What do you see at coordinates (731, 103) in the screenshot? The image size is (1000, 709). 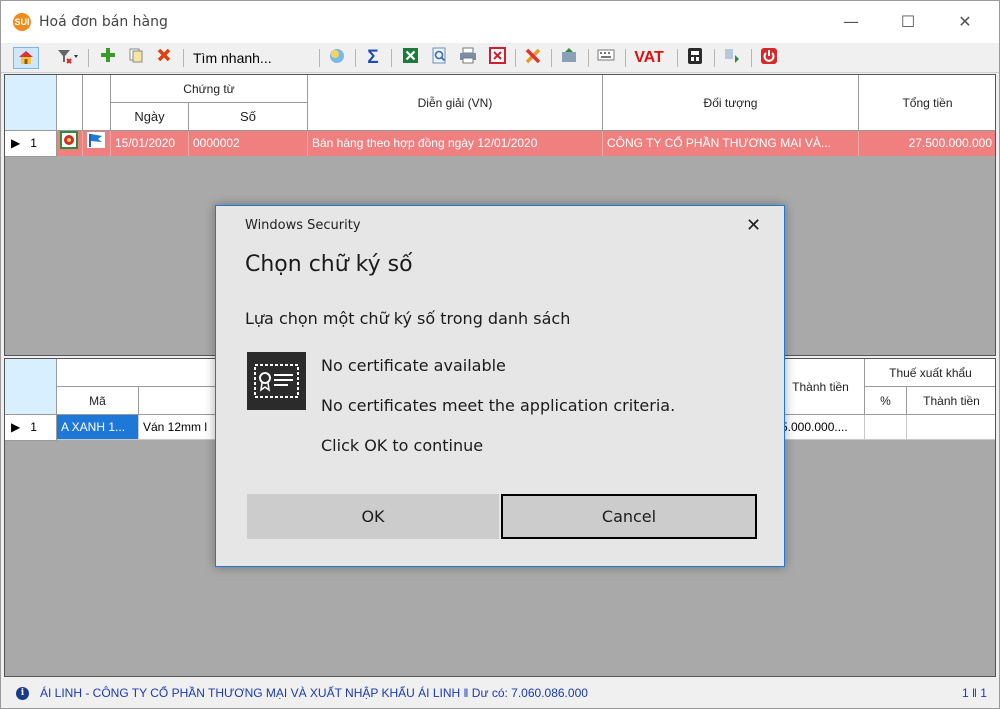 I see `header-doi-tuong: Đối tượng` at bounding box center [731, 103].